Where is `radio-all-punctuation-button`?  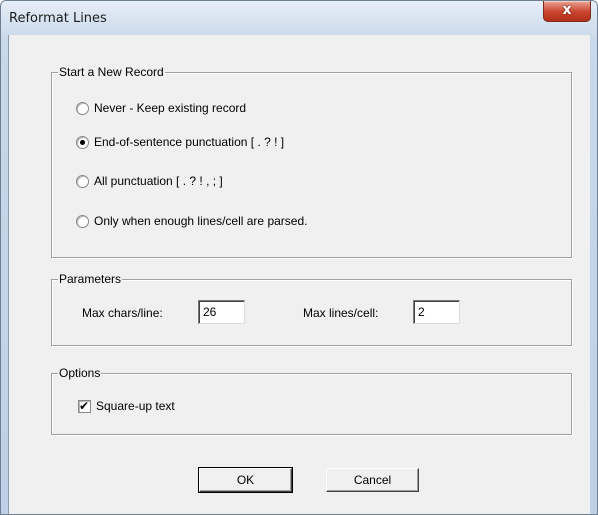 radio-all-punctuation-button is located at coordinates (82, 181).